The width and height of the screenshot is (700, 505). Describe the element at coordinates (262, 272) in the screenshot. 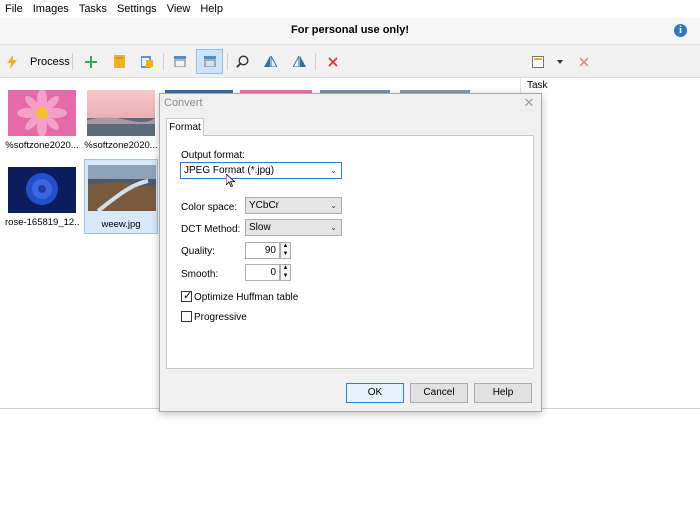

I see `smooth-input: 0` at that location.